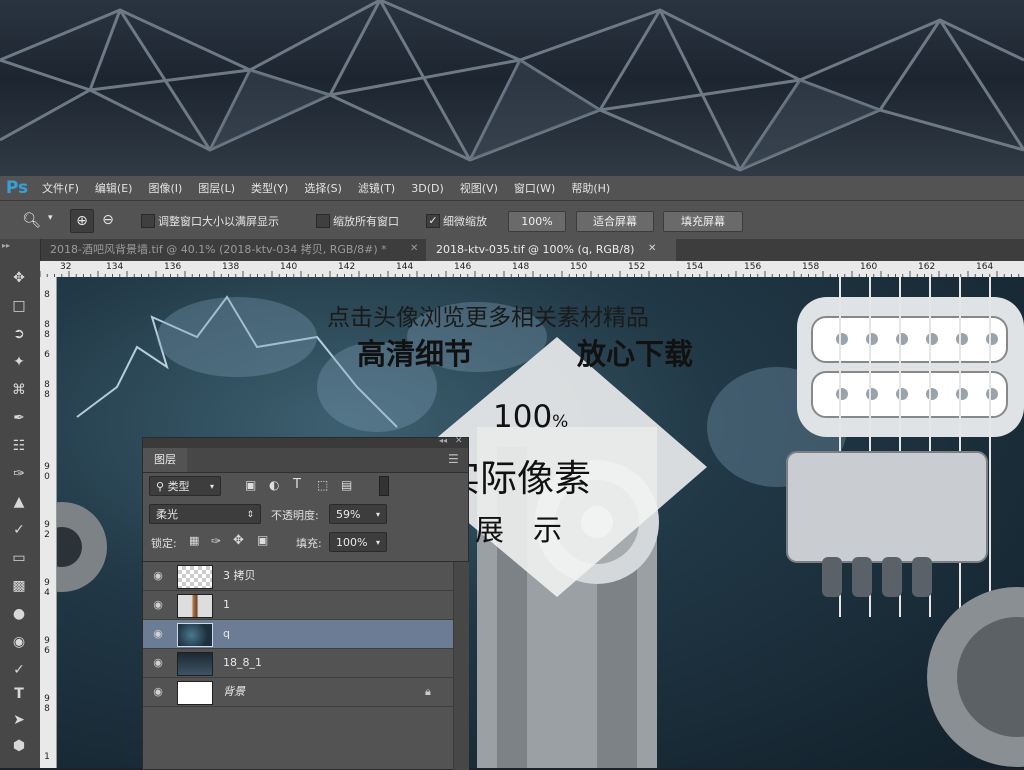 Image resolution: width=1024 pixels, height=770 pixels. What do you see at coordinates (19, 586) in the screenshot?
I see `gradient-tool-icon: ▩` at bounding box center [19, 586].